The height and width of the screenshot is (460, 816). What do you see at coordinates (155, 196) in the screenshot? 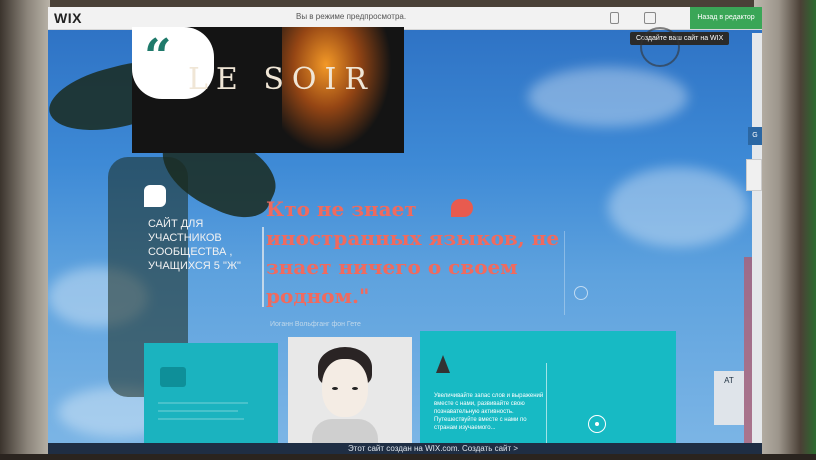
I see `speech-bubble-icon` at bounding box center [155, 196].